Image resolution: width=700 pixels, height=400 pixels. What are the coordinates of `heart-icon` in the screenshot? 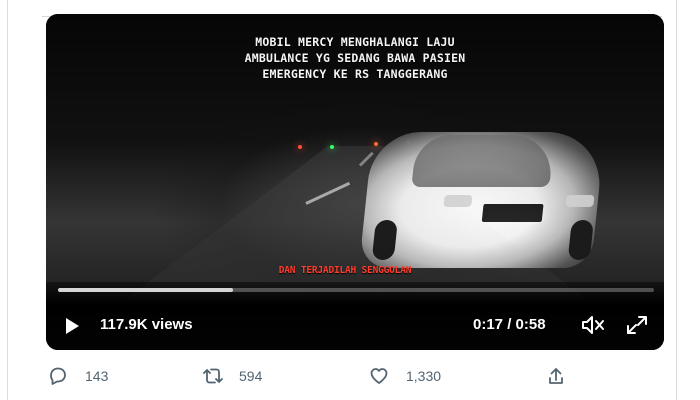 It's located at (379, 376).